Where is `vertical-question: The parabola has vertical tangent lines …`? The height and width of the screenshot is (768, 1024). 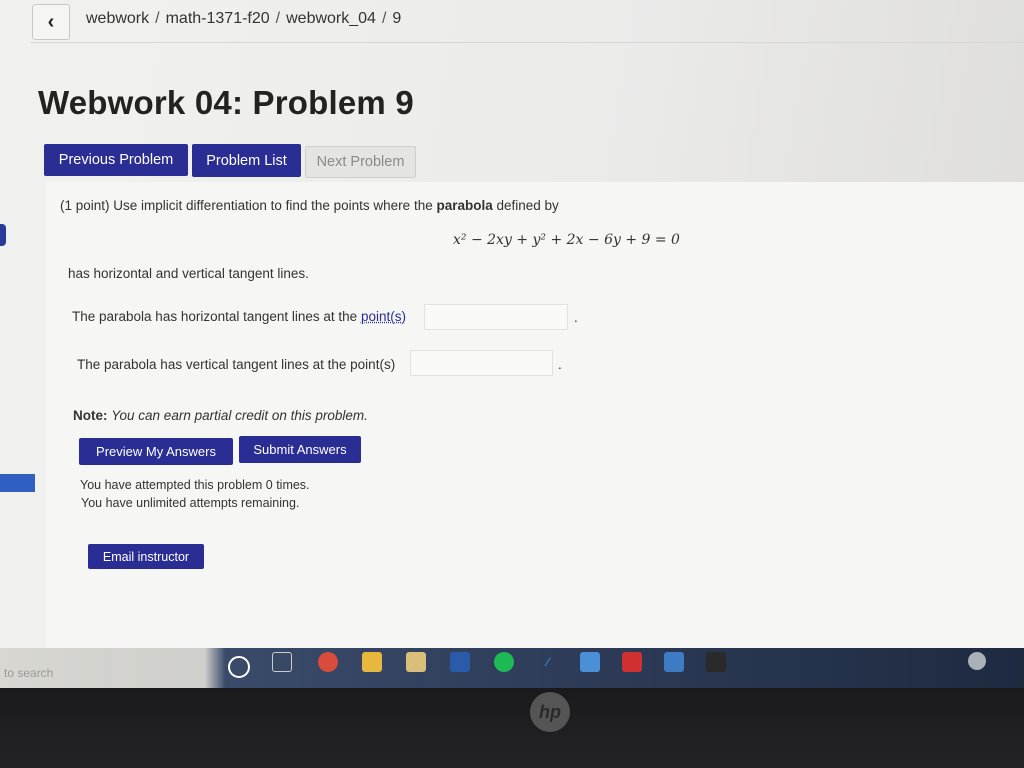 vertical-question: The parabola has vertical tangent lines … is located at coordinates (236, 364).